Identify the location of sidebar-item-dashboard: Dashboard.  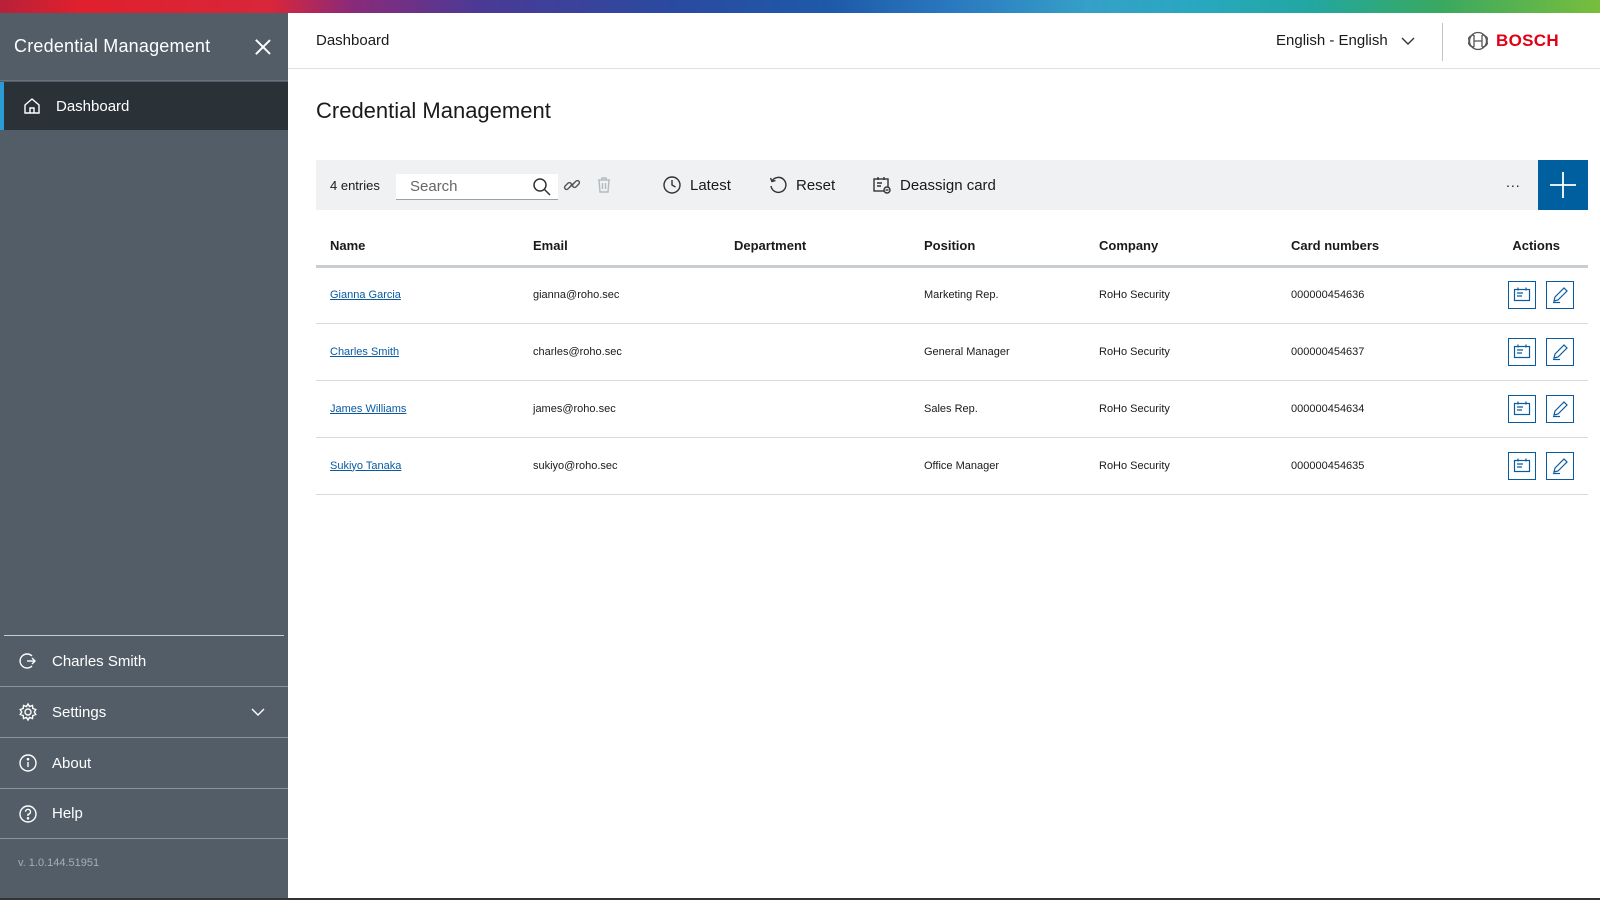
(144, 106).